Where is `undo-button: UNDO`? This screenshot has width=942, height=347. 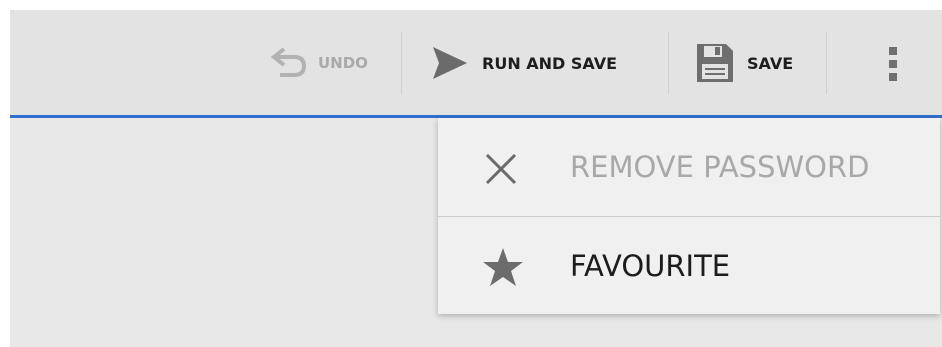 undo-button: UNDO is located at coordinates (318, 63).